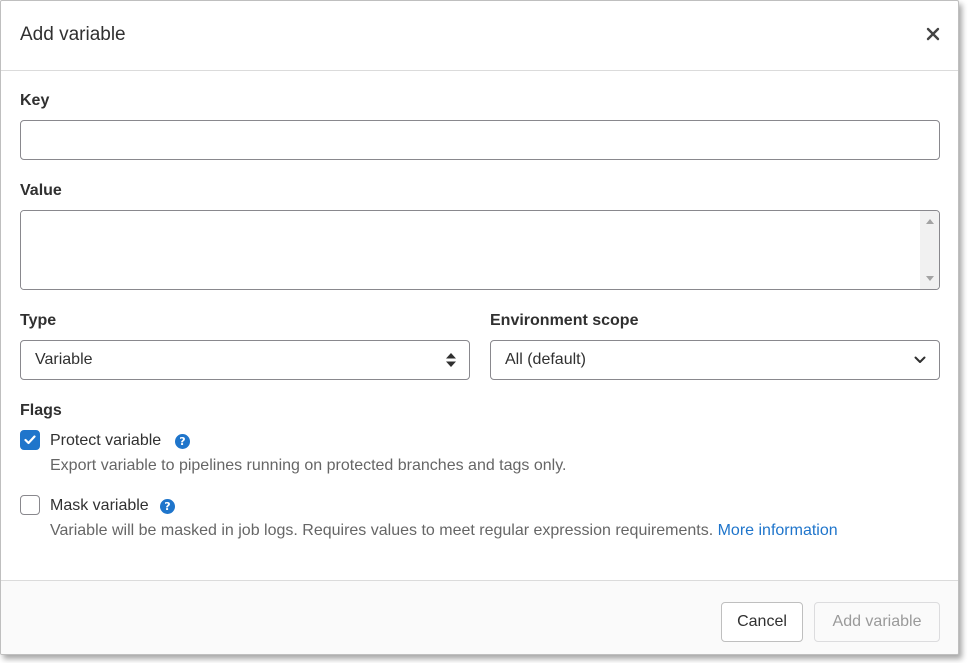 The height and width of the screenshot is (663, 968). What do you see at coordinates (451, 360) in the screenshot?
I see `sort-arrows-icon` at bounding box center [451, 360].